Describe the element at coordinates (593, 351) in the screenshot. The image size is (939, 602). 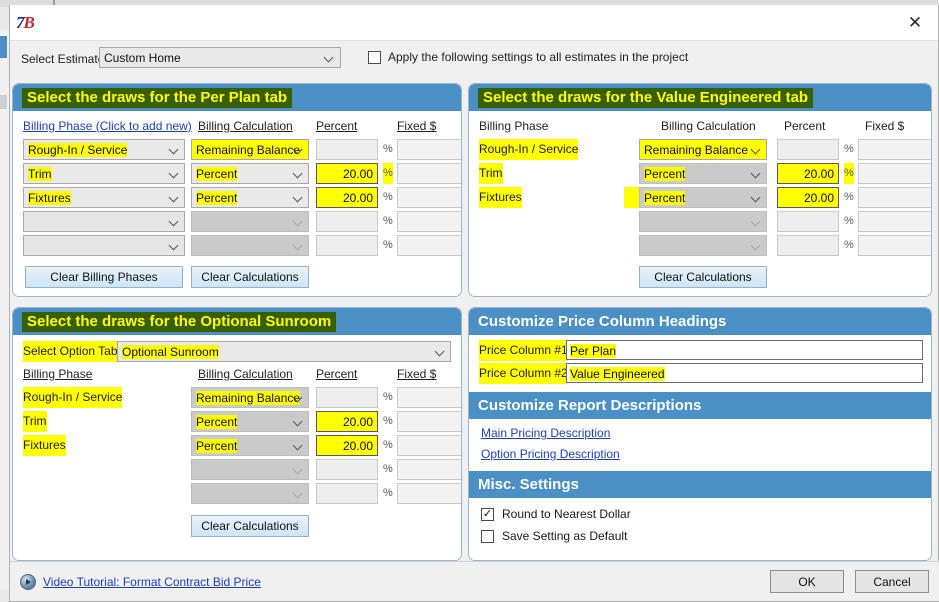
I see `price-column-1-value: Per Plan` at that location.